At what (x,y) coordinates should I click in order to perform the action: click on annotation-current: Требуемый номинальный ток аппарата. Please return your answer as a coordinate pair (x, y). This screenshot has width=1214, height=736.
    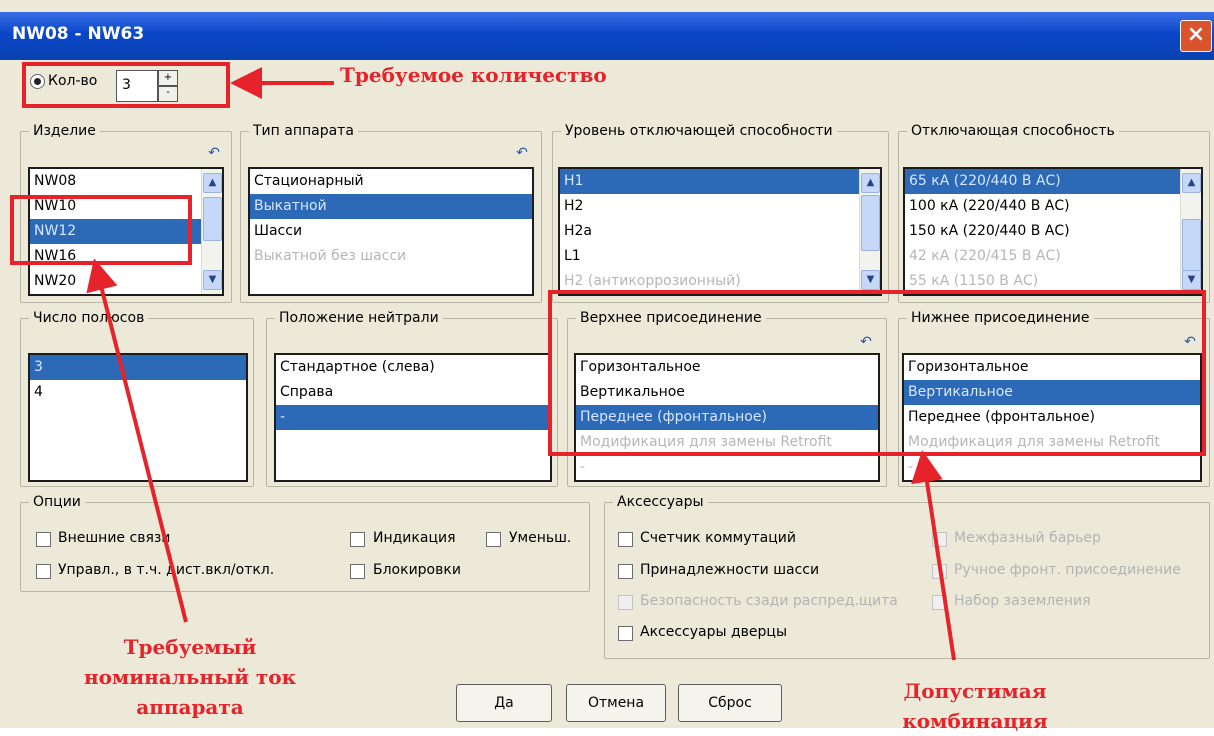
    Looking at the image, I should click on (190, 677).